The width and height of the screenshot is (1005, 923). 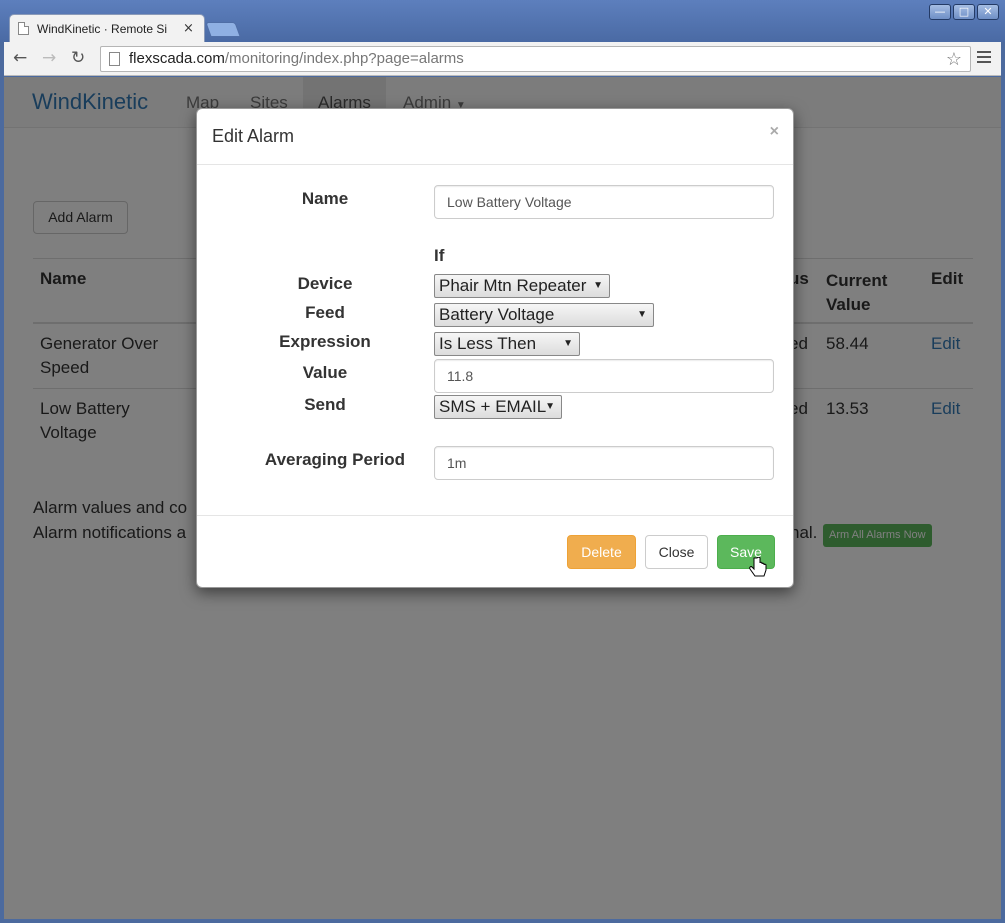 What do you see at coordinates (497, 314) in the screenshot?
I see `feed-selected: Battery Voltage` at bounding box center [497, 314].